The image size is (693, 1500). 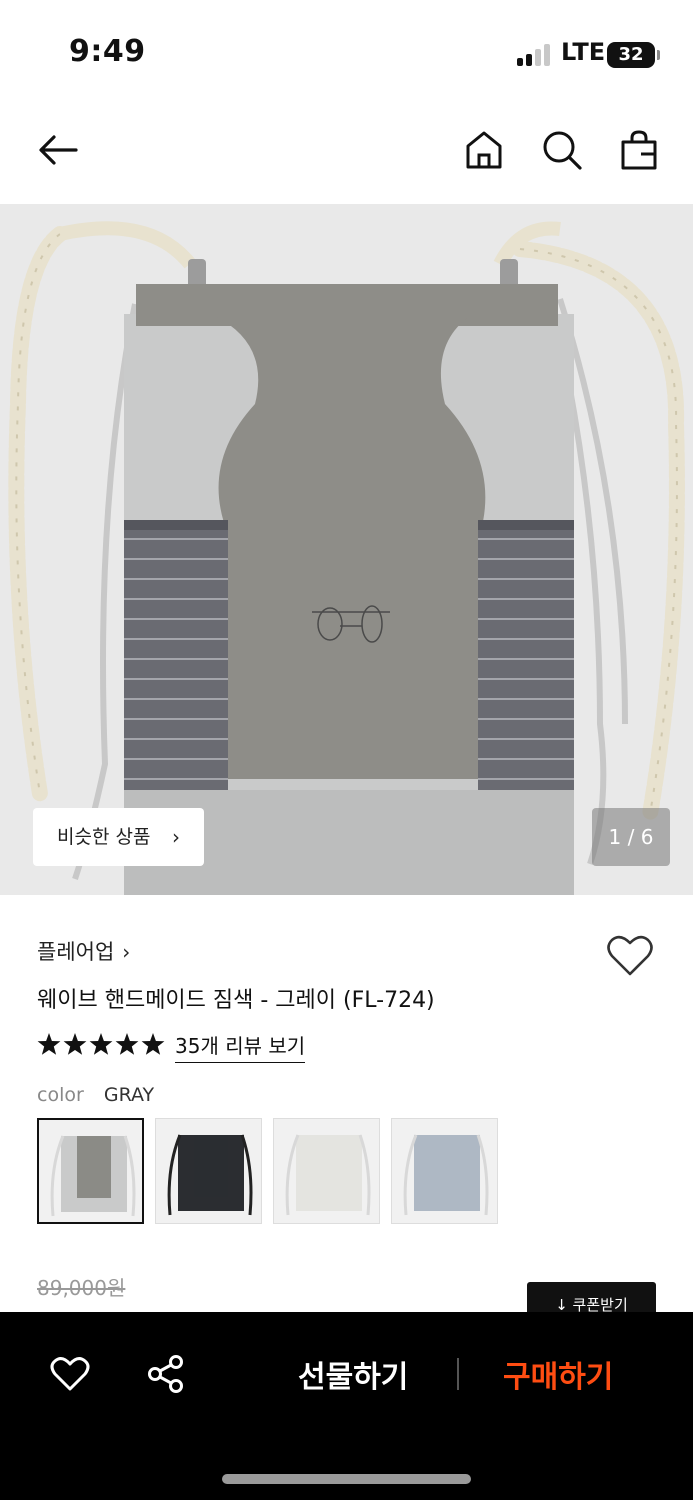 I want to click on status-time: 9:49, so click(x=107, y=51).